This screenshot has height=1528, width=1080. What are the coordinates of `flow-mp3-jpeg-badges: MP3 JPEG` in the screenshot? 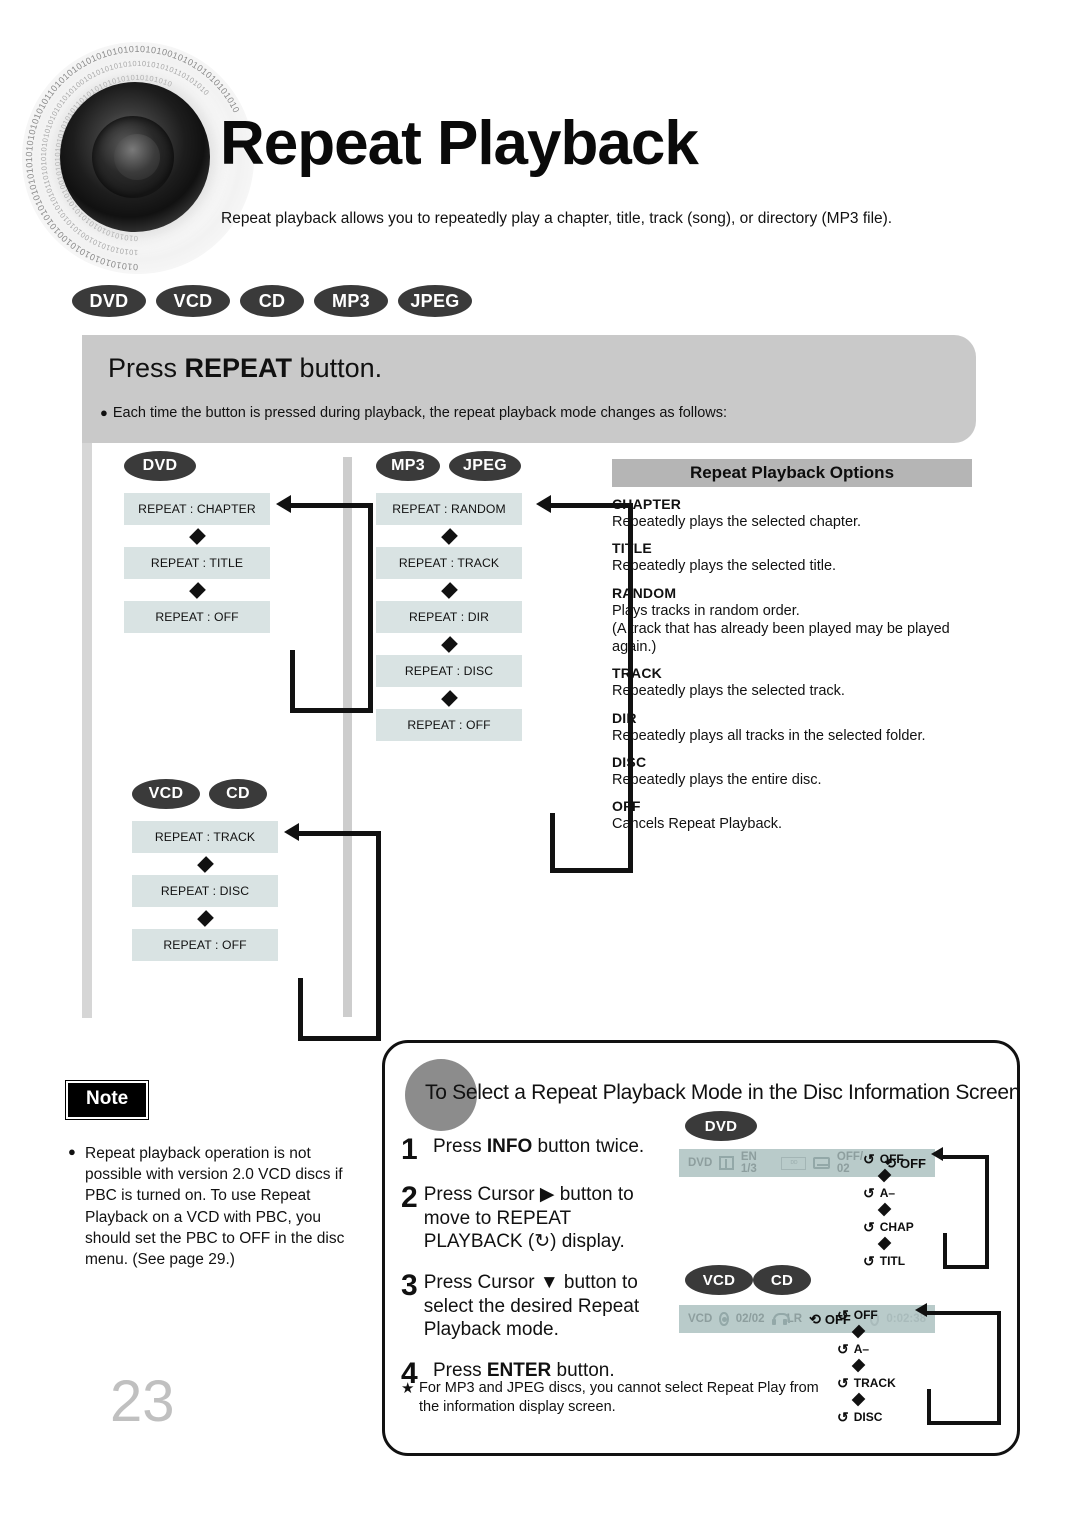 It's located at (449, 466).